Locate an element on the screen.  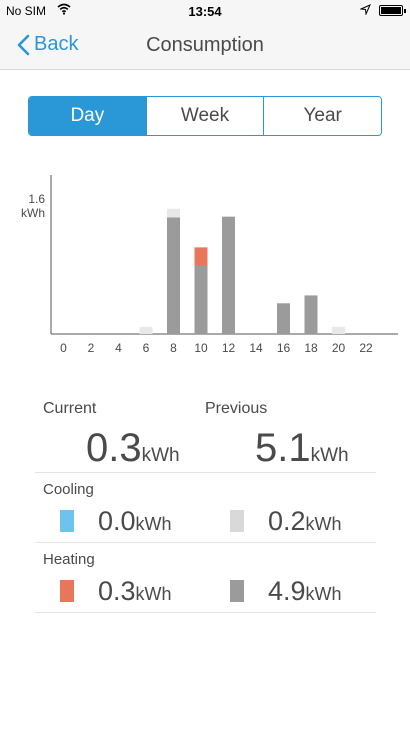
y-axis-unit-label: kWh is located at coordinates (33, 213).